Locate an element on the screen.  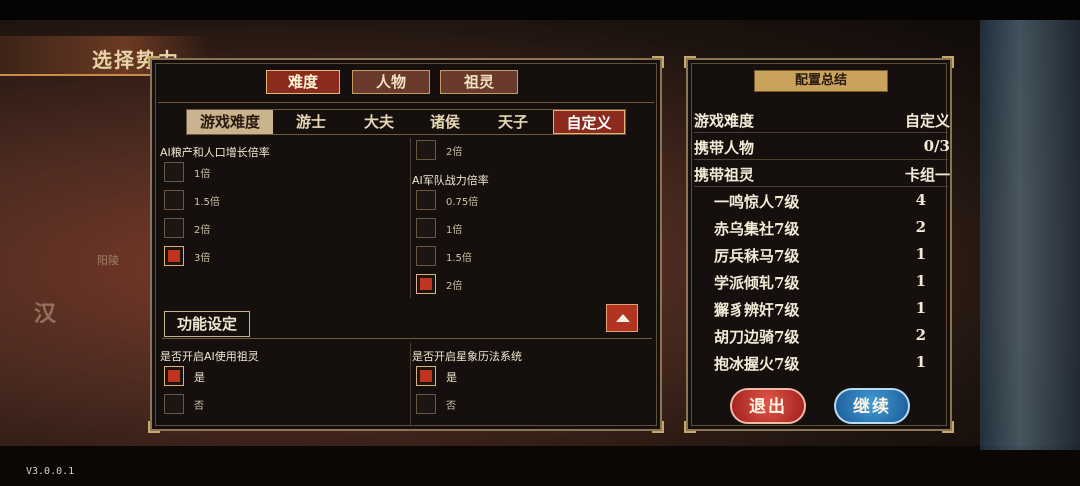
army-power-label: AI军队战力倍率 is located at coordinates (450, 180).